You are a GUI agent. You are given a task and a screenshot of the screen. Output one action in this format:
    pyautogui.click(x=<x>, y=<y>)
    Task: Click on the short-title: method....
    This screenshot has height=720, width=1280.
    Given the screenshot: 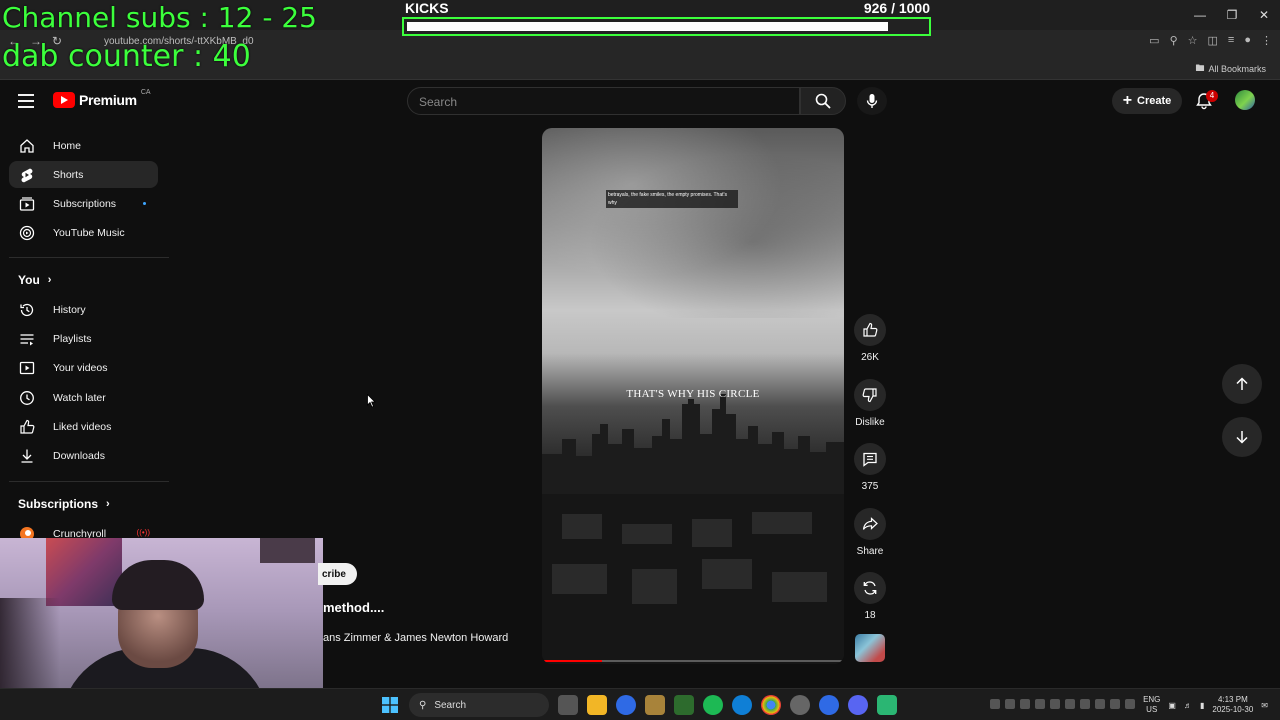 What is the action you would take?
    pyautogui.click(x=353, y=607)
    